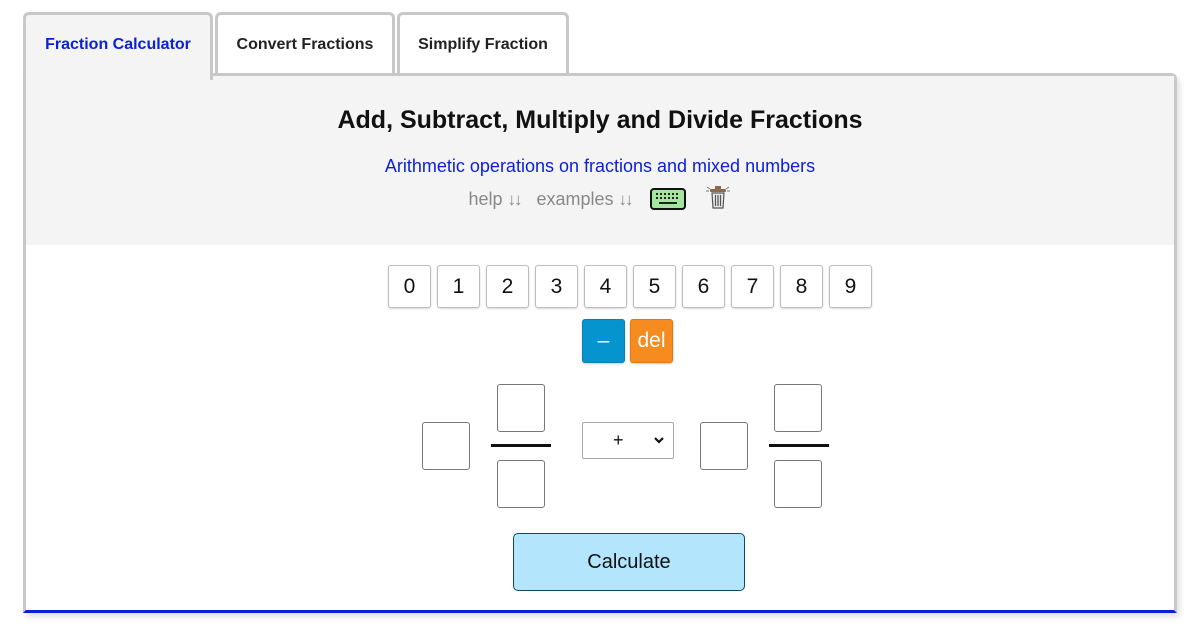 This screenshot has width=1200, height=630. What do you see at coordinates (628, 440) in the screenshot?
I see `operator-select: +` at bounding box center [628, 440].